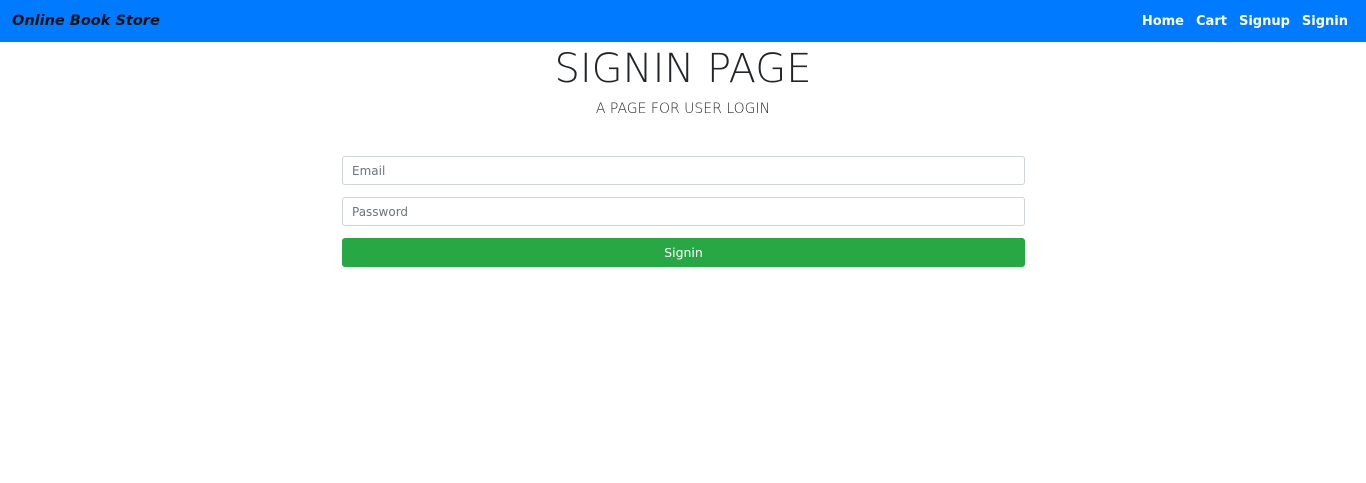  What do you see at coordinates (1264, 21) in the screenshot?
I see `nav-link-signup: Signup` at bounding box center [1264, 21].